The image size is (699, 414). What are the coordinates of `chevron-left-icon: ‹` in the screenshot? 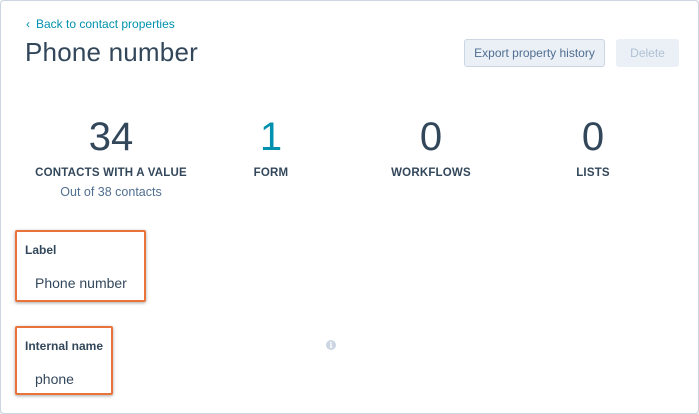 It's located at (28, 24).